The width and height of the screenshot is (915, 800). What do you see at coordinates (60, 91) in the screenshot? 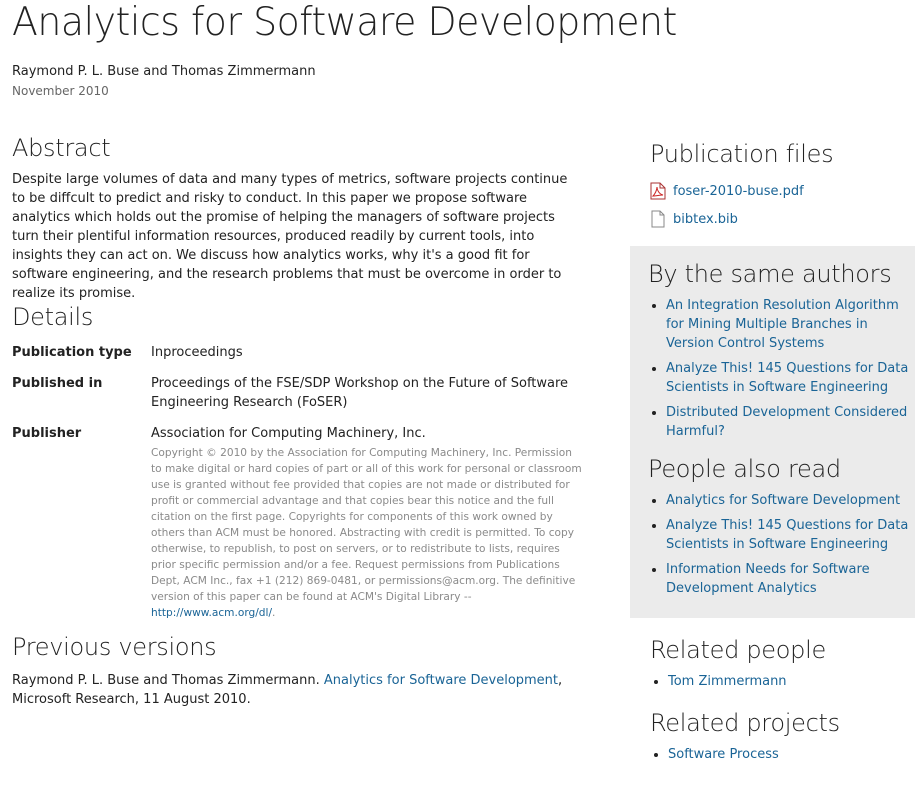
I see `publication-date: November 2010` at bounding box center [60, 91].